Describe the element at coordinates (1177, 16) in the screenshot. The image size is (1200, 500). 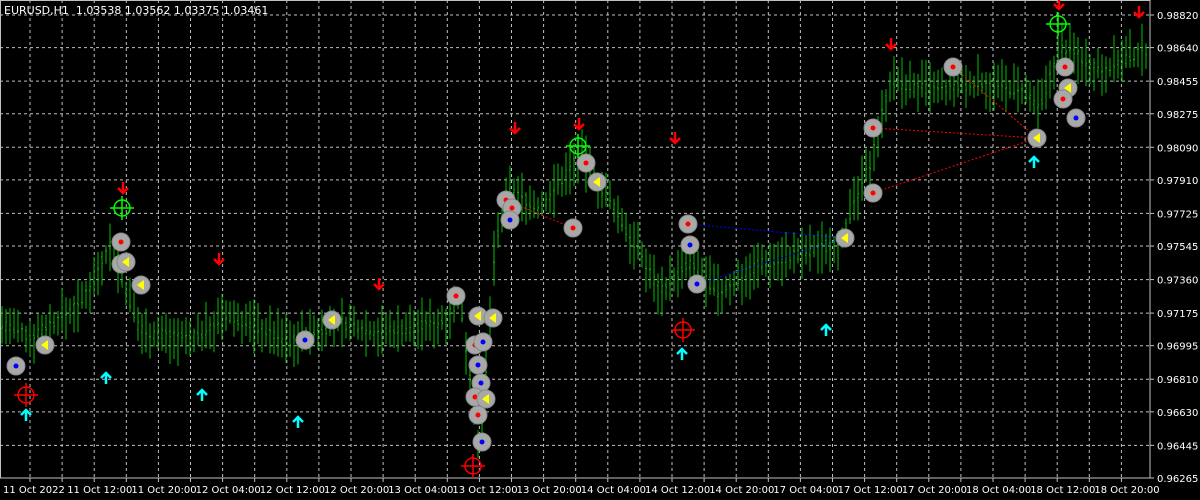
I see `price-tick-label: 0.98820` at that location.